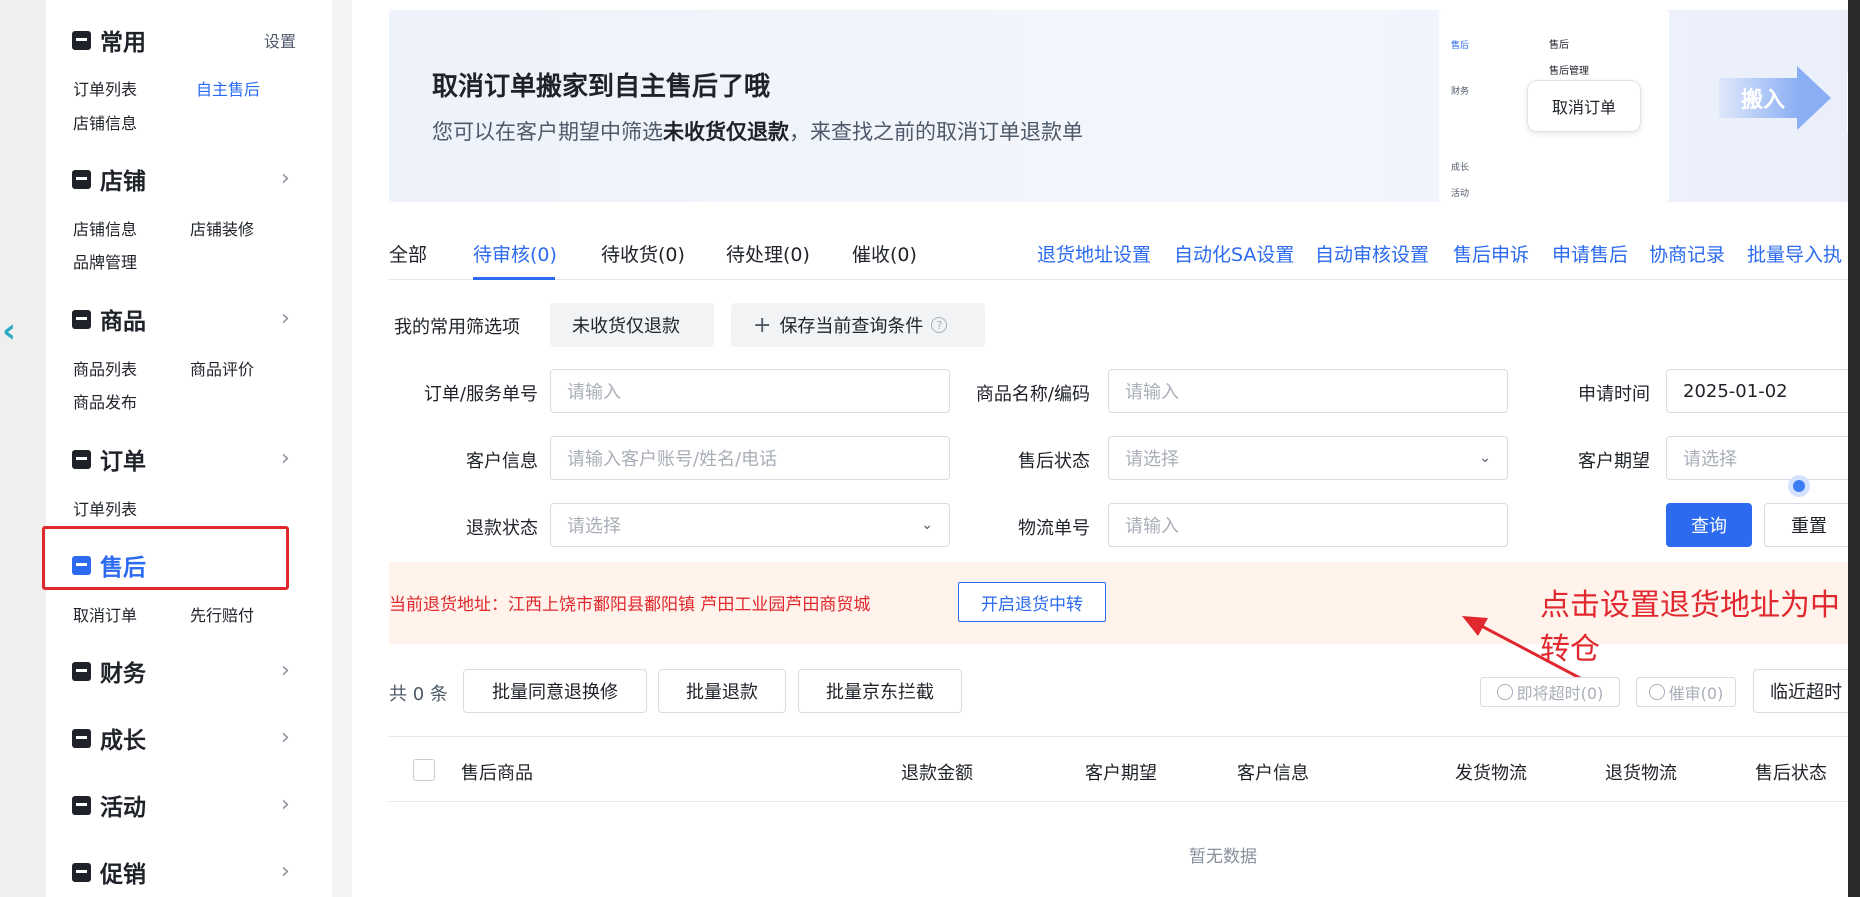 The height and width of the screenshot is (897, 1860). I want to click on link-appeal: 售后申诉, so click(1491, 253).